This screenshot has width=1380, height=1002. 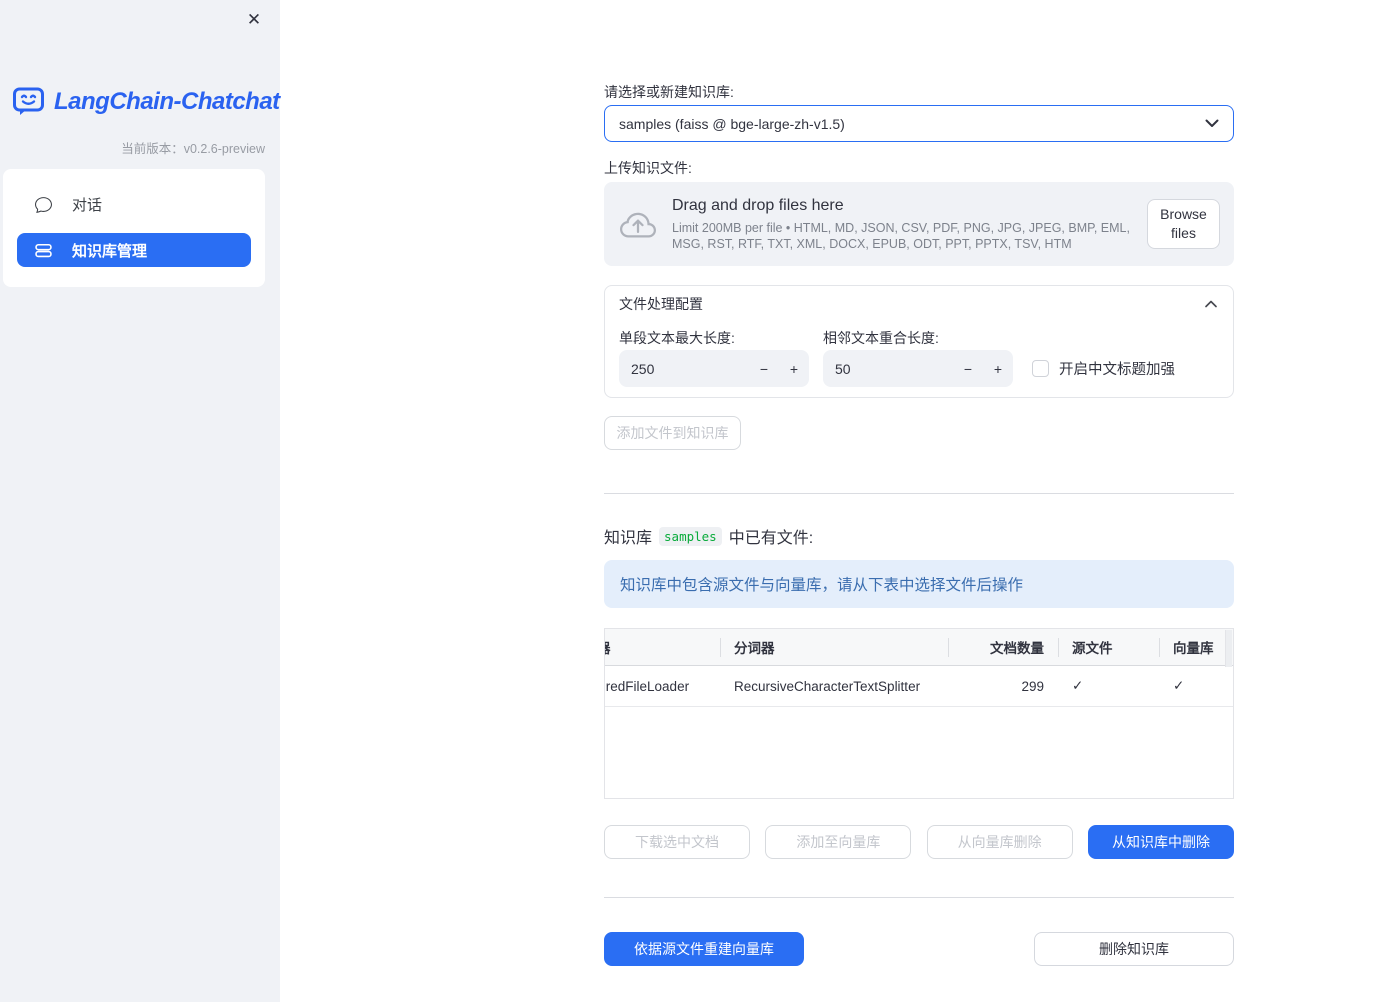 What do you see at coordinates (764, 368) in the screenshot?
I see `chunk-size-decrement-button: −` at bounding box center [764, 368].